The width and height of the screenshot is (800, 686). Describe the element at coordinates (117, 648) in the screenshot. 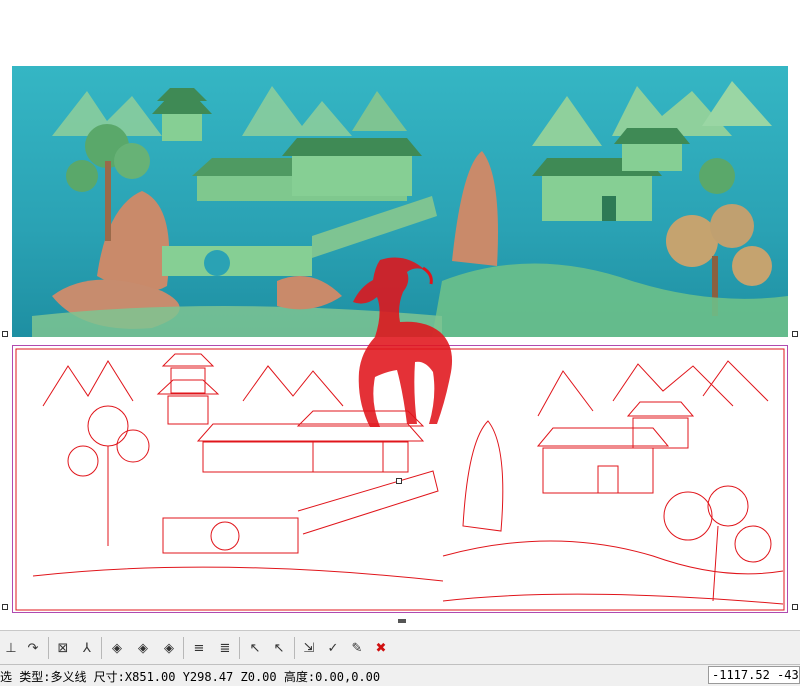

I see `tool-grid-a-icon: ◈` at that location.